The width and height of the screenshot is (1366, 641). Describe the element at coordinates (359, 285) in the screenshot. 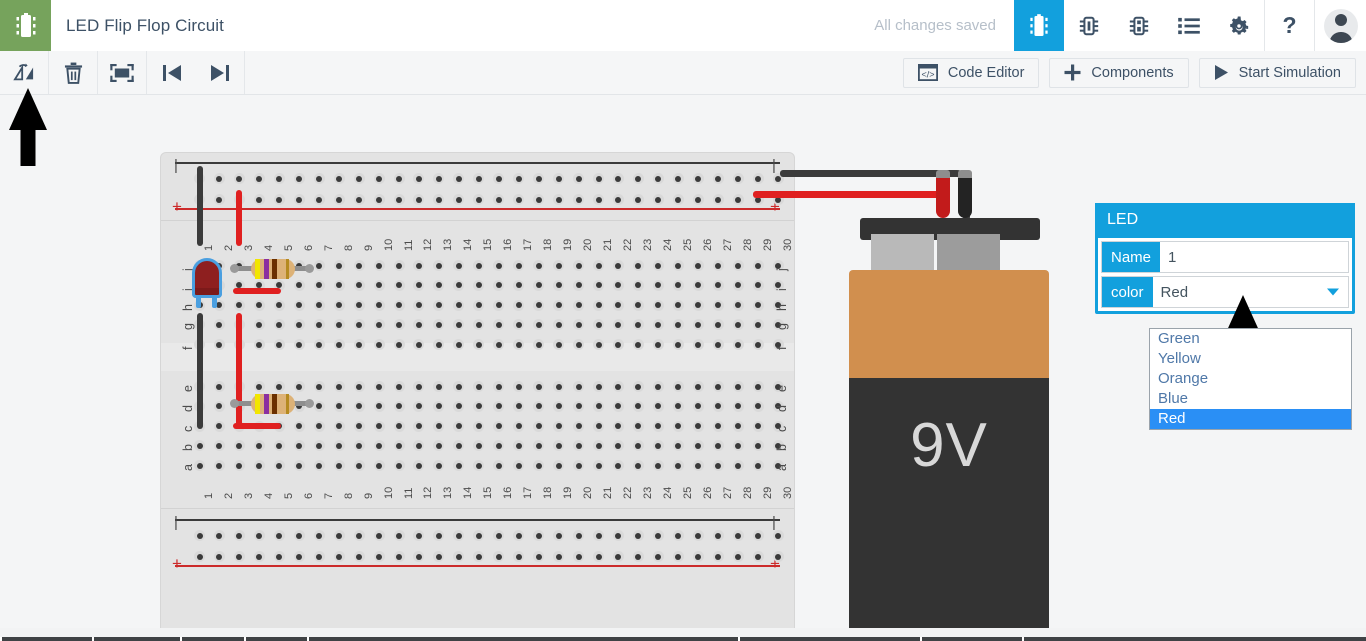

I see `hole-i9` at that location.